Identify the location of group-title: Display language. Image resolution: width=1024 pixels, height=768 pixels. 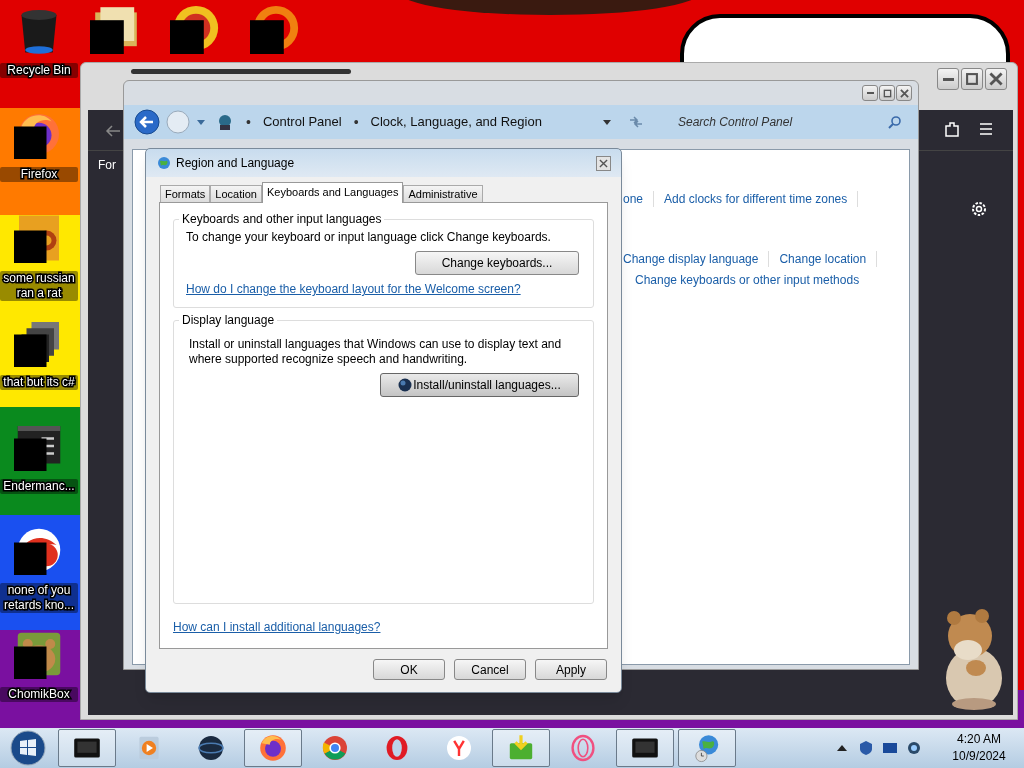
(228, 320).